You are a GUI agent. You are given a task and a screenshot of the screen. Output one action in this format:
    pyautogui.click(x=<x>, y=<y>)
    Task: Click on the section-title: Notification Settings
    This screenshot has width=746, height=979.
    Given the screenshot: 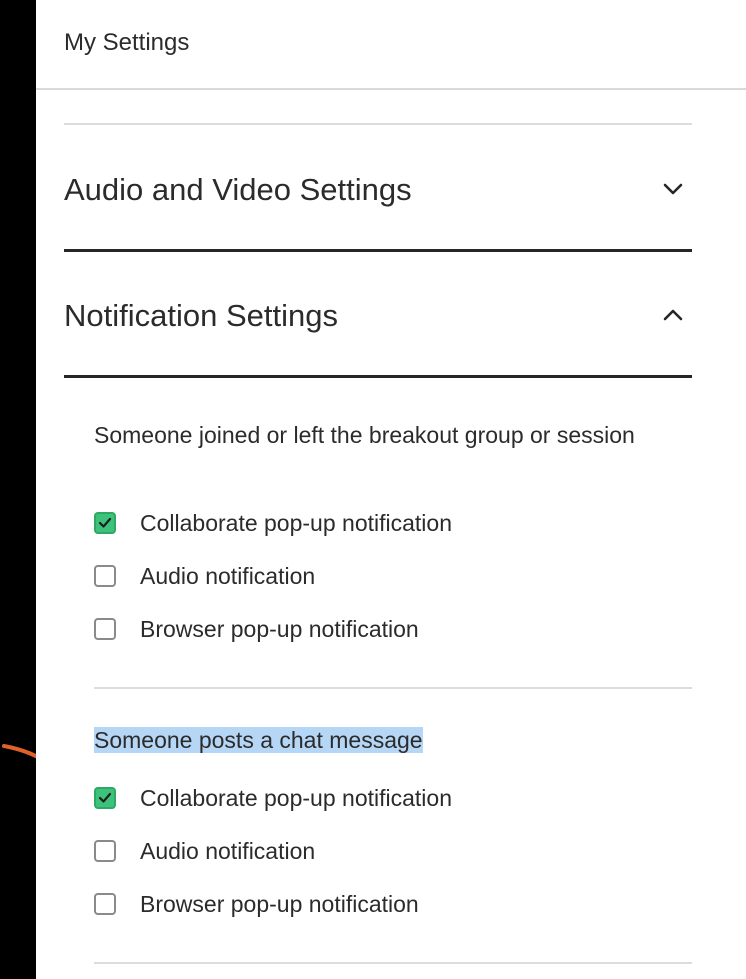 What is the action you would take?
    pyautogui.click(x=201, y=315)
    